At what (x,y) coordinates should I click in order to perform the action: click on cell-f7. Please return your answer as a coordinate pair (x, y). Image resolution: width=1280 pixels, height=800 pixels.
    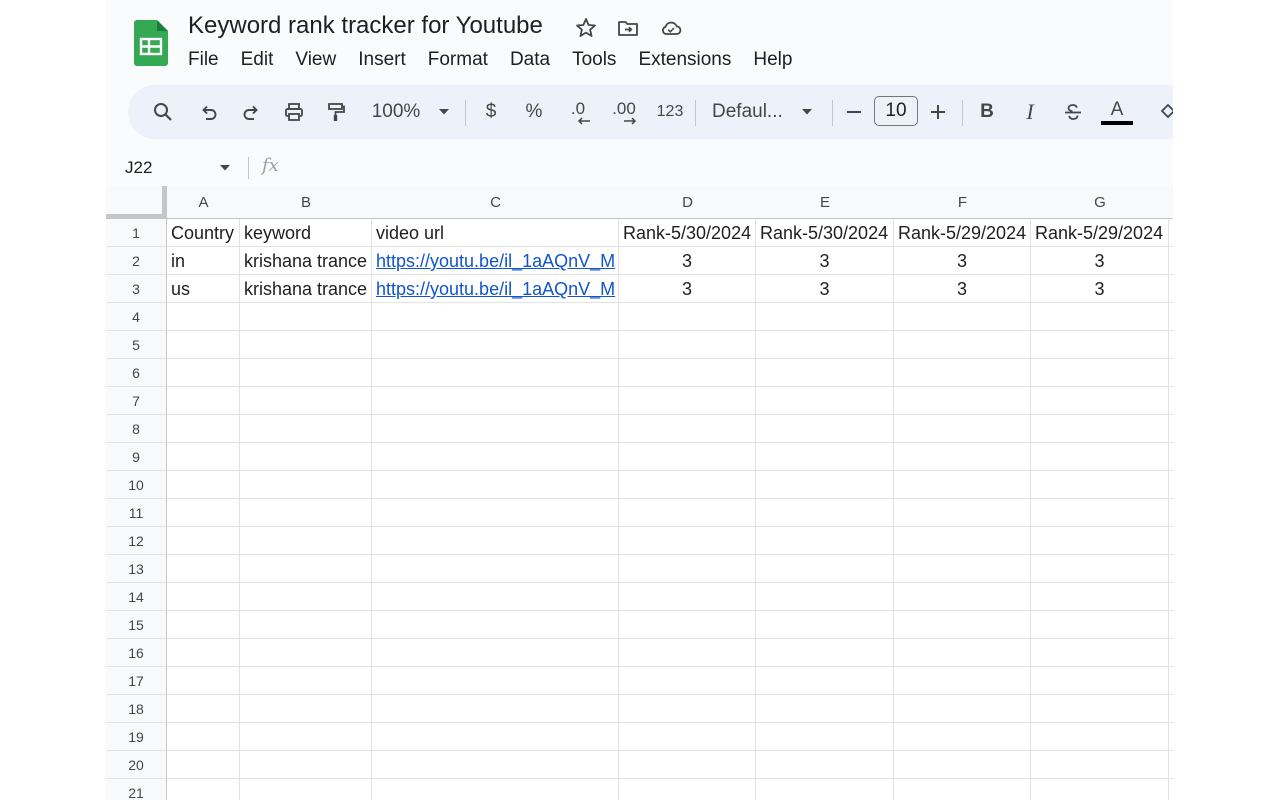
    Looking at the image, I should click on (962, 401).